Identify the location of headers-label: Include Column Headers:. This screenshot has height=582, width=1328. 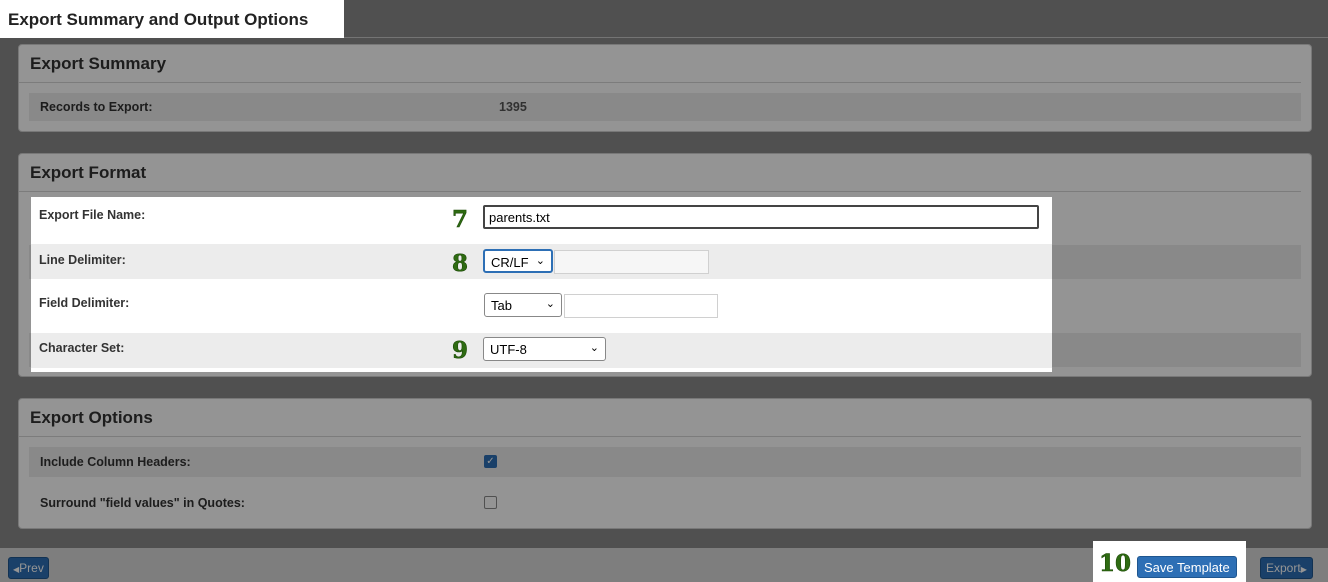
(115, 462).